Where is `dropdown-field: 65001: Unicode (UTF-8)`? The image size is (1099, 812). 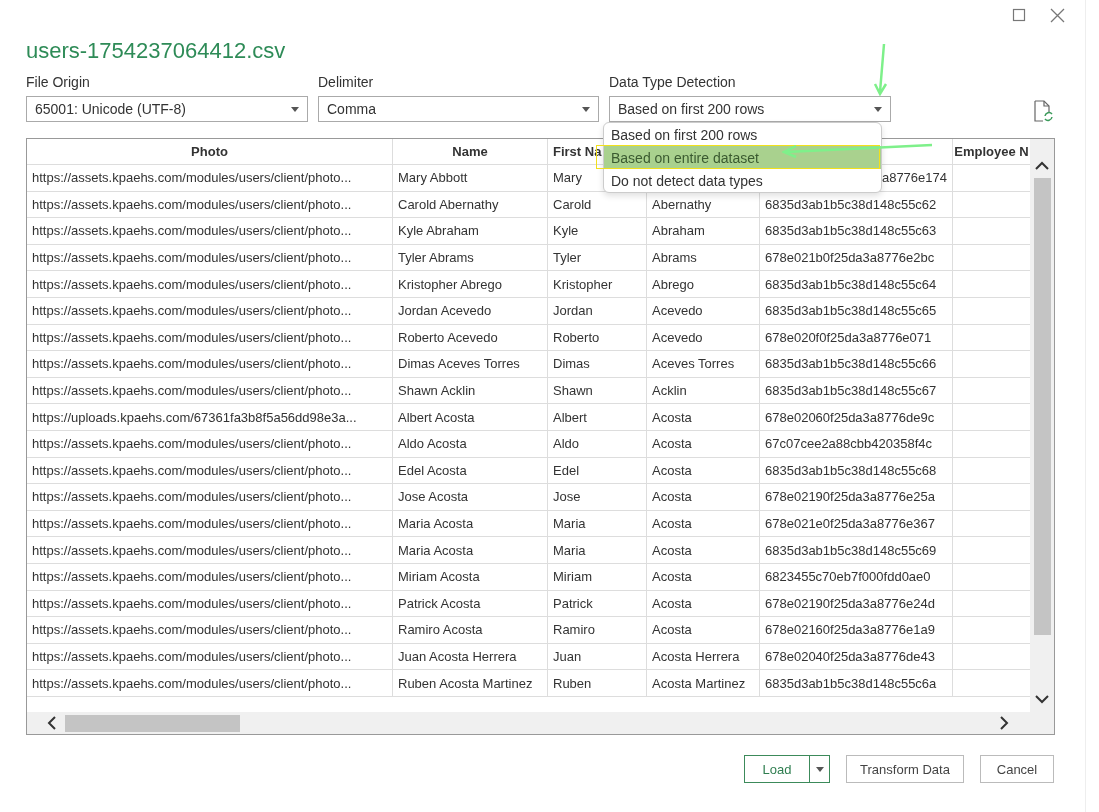
dropdown-field: 65001: Unicode (UTF-8) is located at coordinates (167, 109).